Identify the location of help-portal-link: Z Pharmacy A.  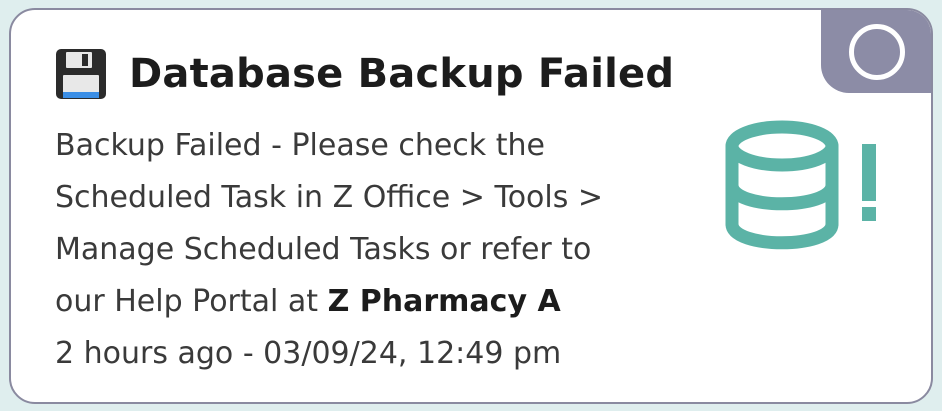
(444, 301).